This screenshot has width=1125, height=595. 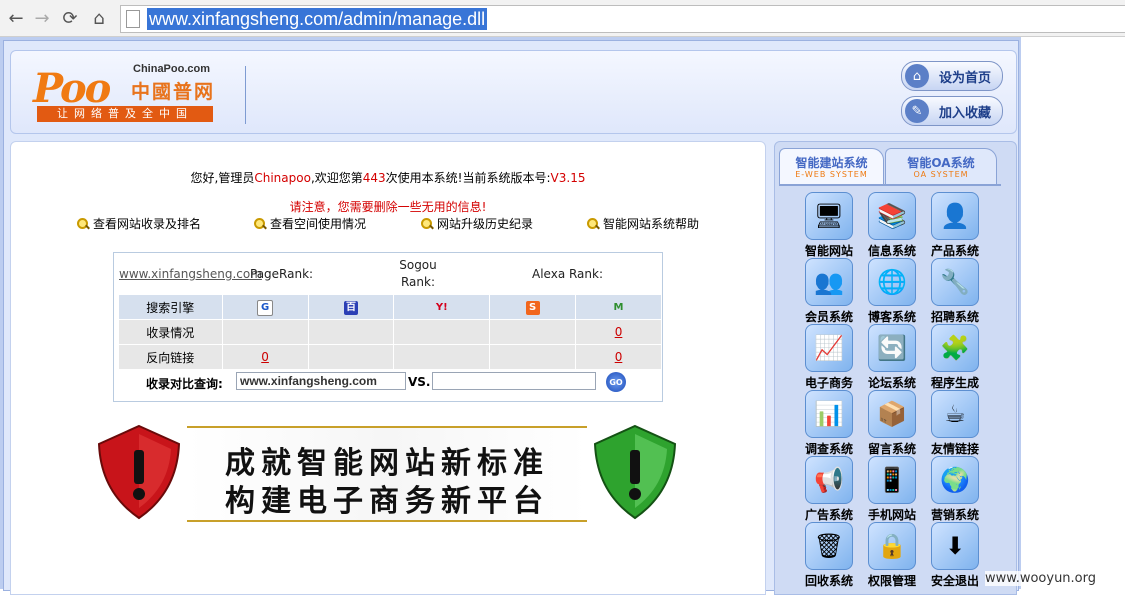 I want to click on module-item: 👥 会员系统, so click(x=831, y=291).